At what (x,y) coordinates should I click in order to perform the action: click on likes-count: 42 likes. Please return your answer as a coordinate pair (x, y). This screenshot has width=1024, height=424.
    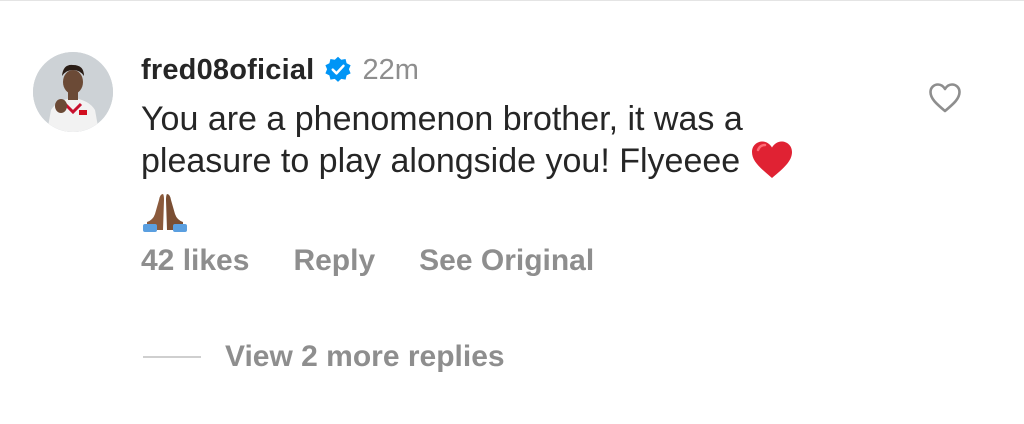
    Looking at the image, I should click on (195, 261).